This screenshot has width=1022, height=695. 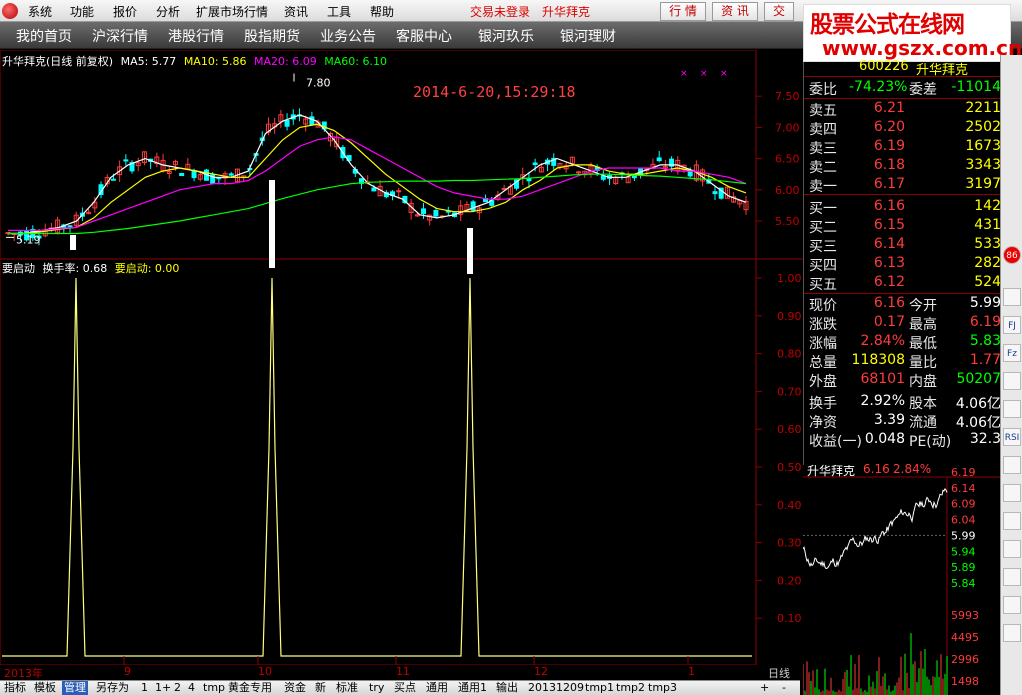 I want to click on nav-announcements: 业务公告, so click(x=348, y=36).